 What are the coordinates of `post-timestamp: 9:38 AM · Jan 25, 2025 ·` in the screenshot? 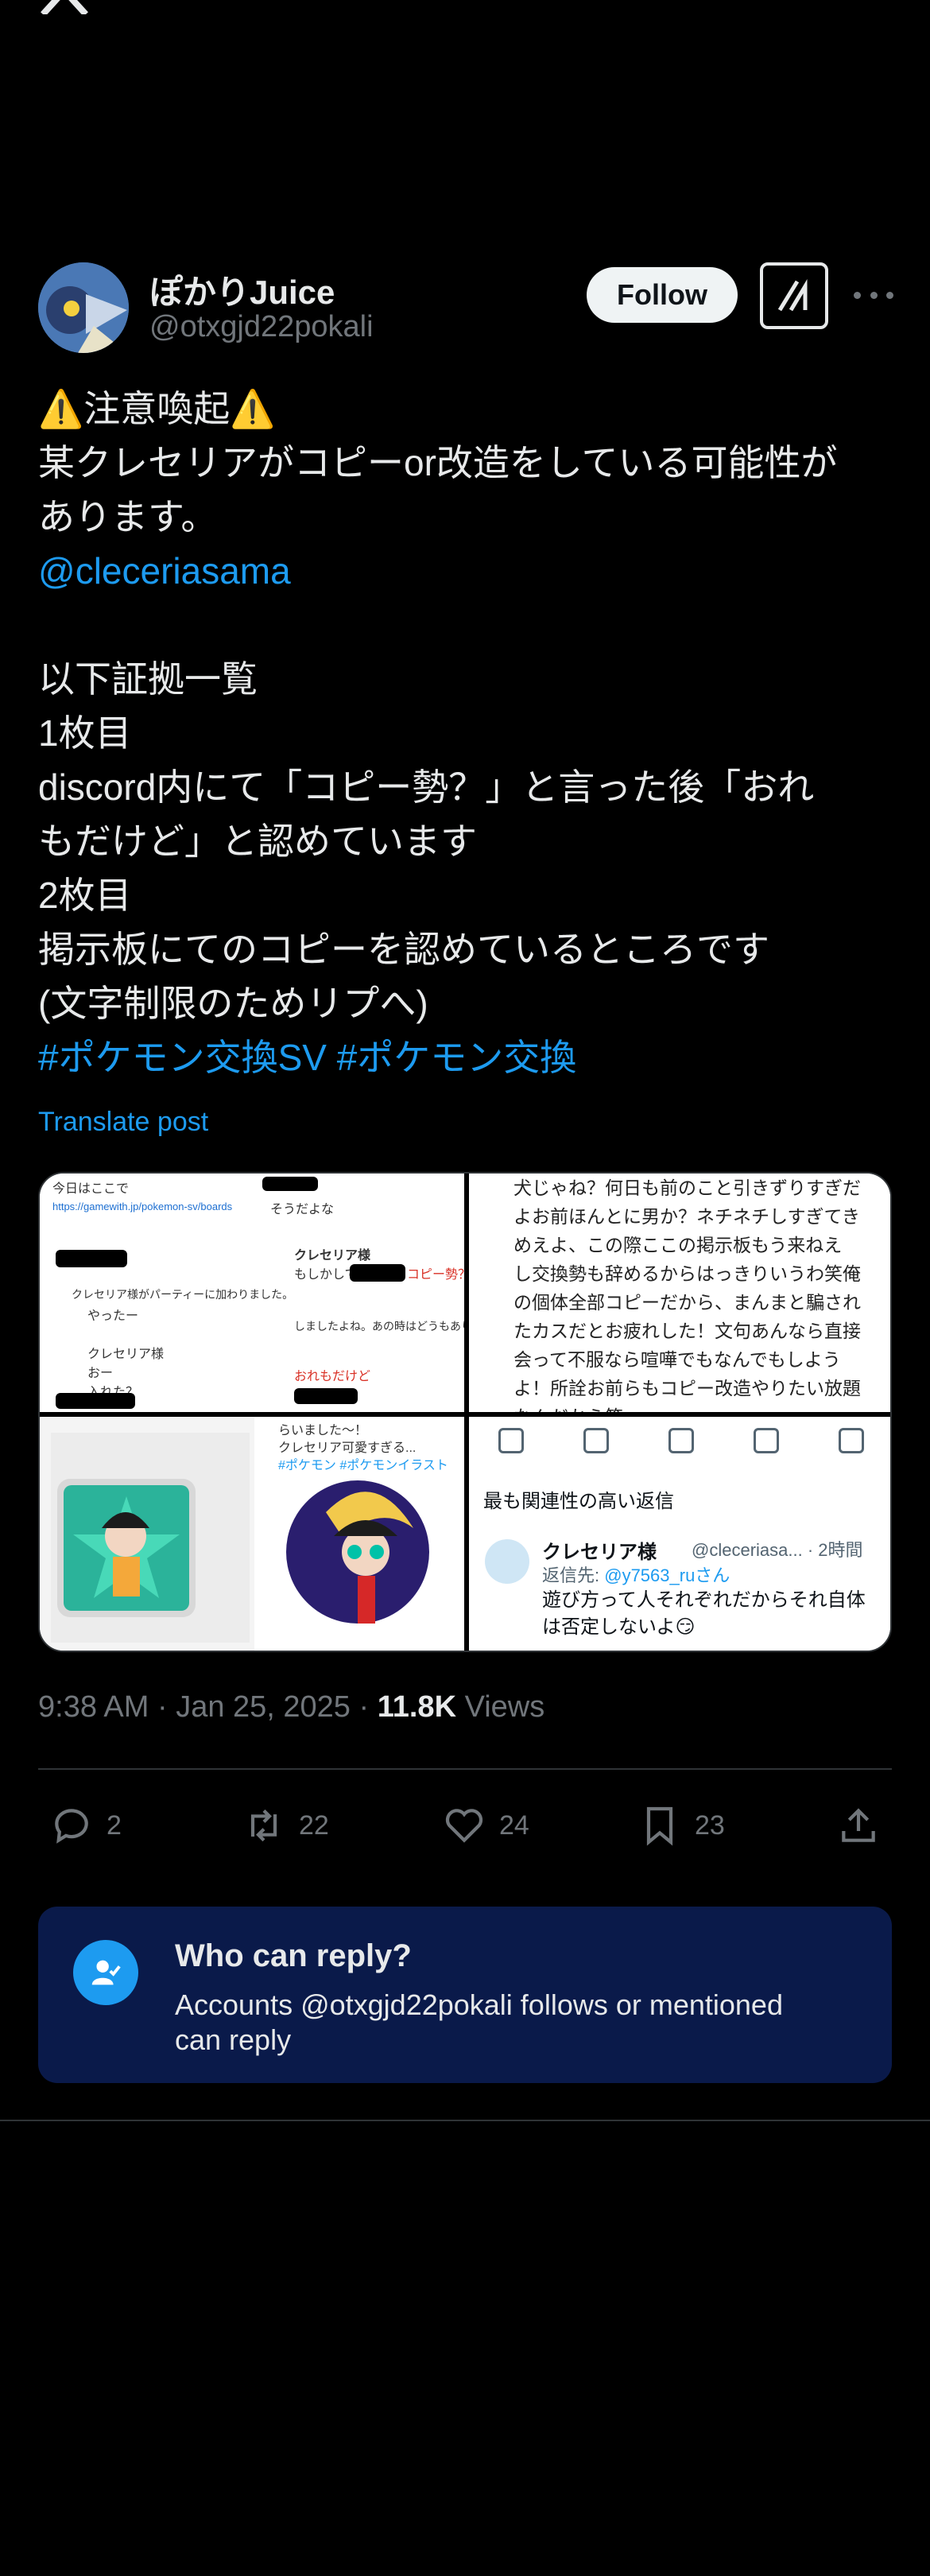 It's located at (208, 1707).